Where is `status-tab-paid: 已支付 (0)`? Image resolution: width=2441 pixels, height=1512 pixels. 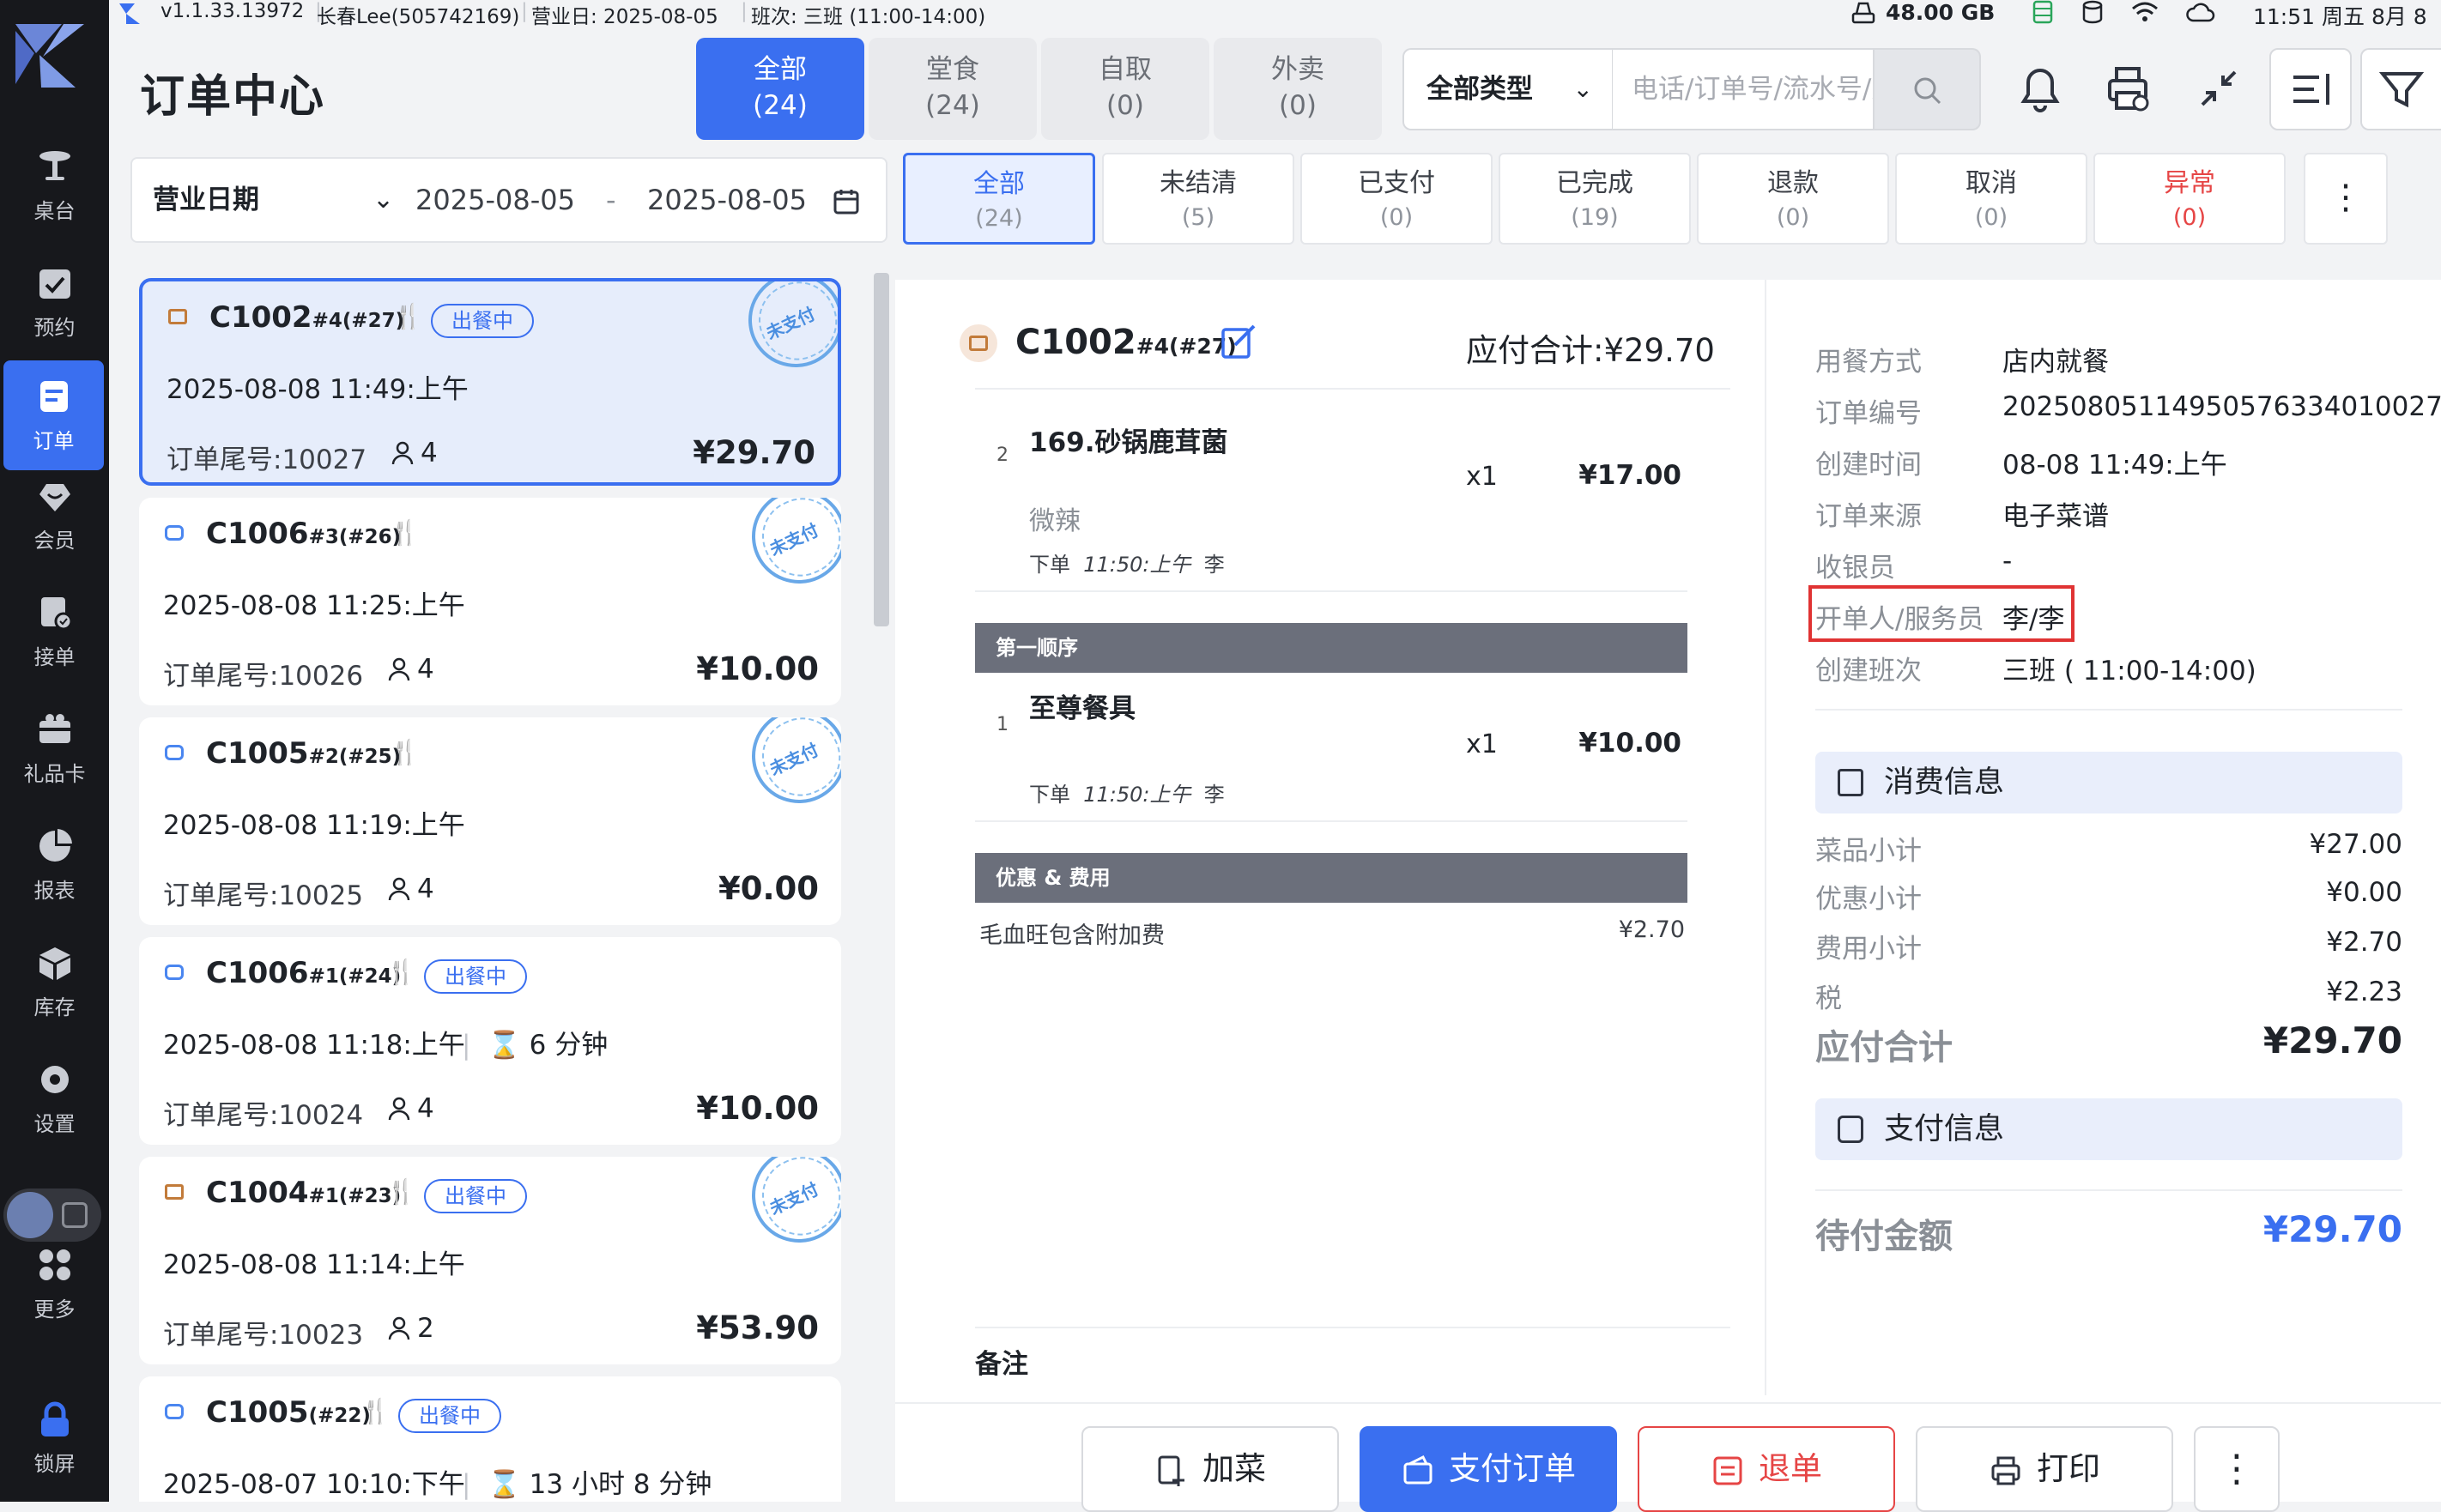 status-tab-paid: 已支付 (0) is located at coordinates (1396, 199).